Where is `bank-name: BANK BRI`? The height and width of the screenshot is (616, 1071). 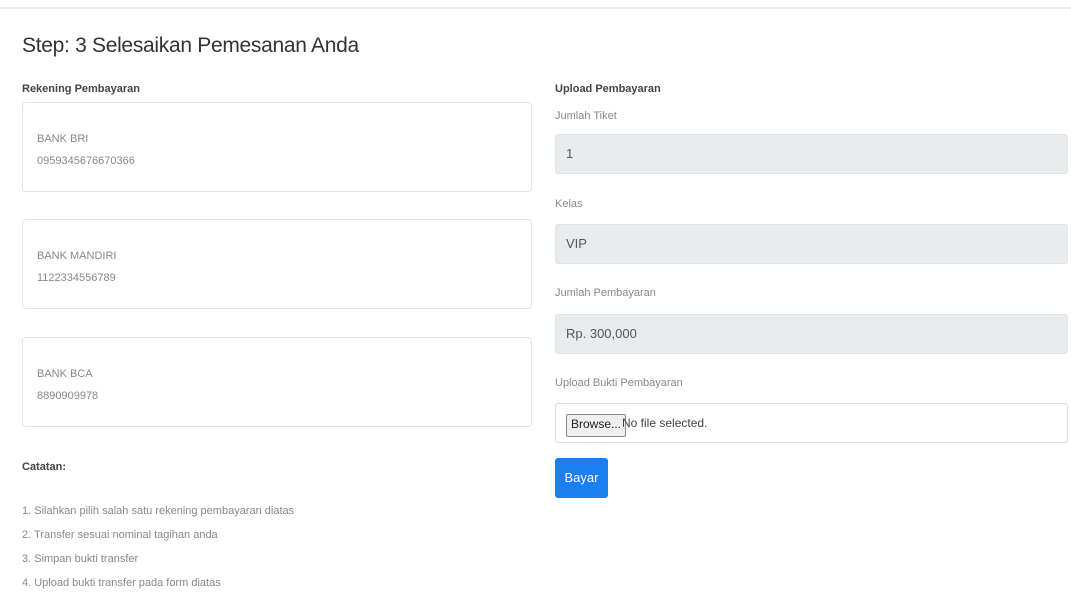
bank-name: BANK BRI is located at coordinates (63, 139).